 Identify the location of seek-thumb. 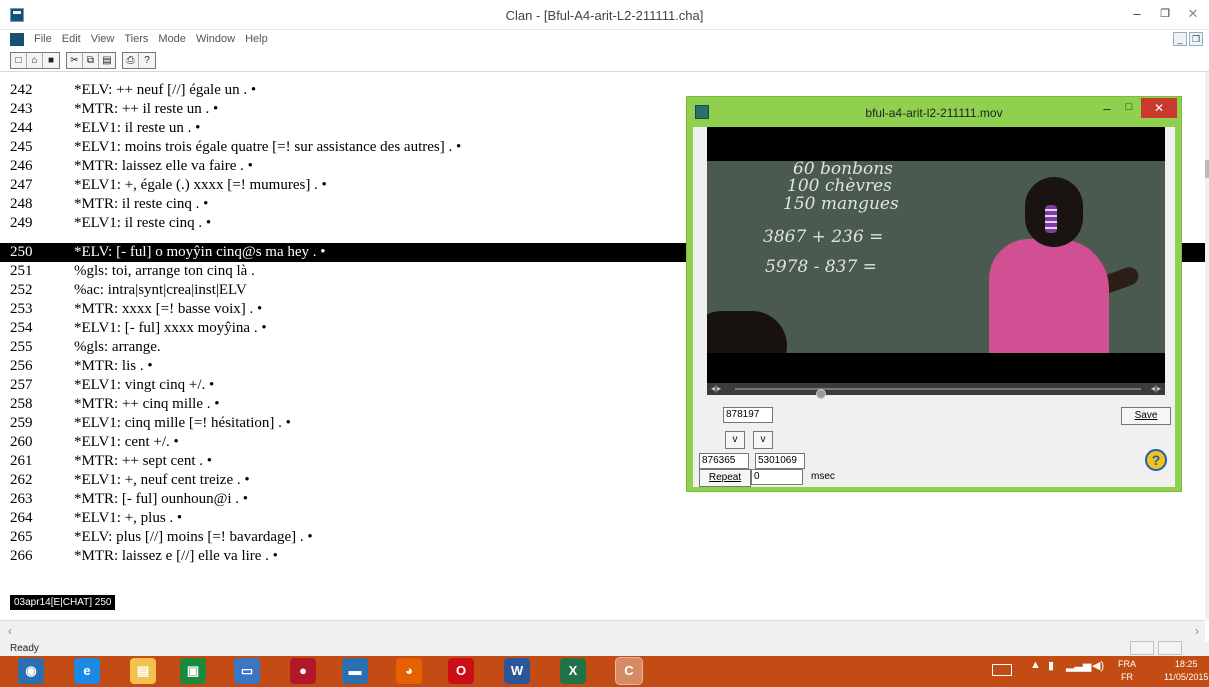
(821, 394).